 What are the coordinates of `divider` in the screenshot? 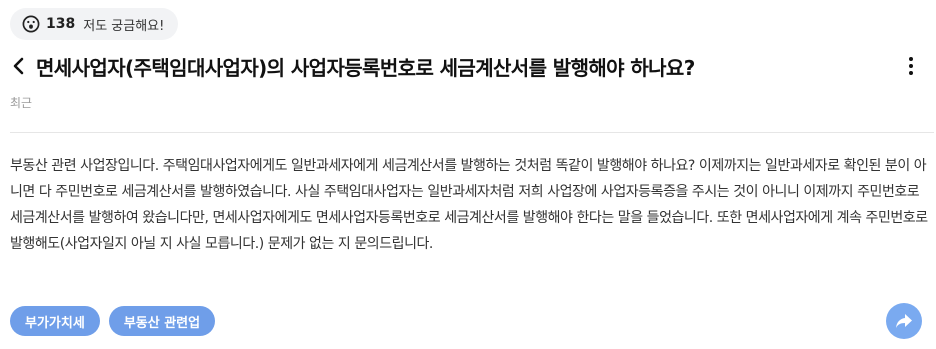 It's located at (472, 132).